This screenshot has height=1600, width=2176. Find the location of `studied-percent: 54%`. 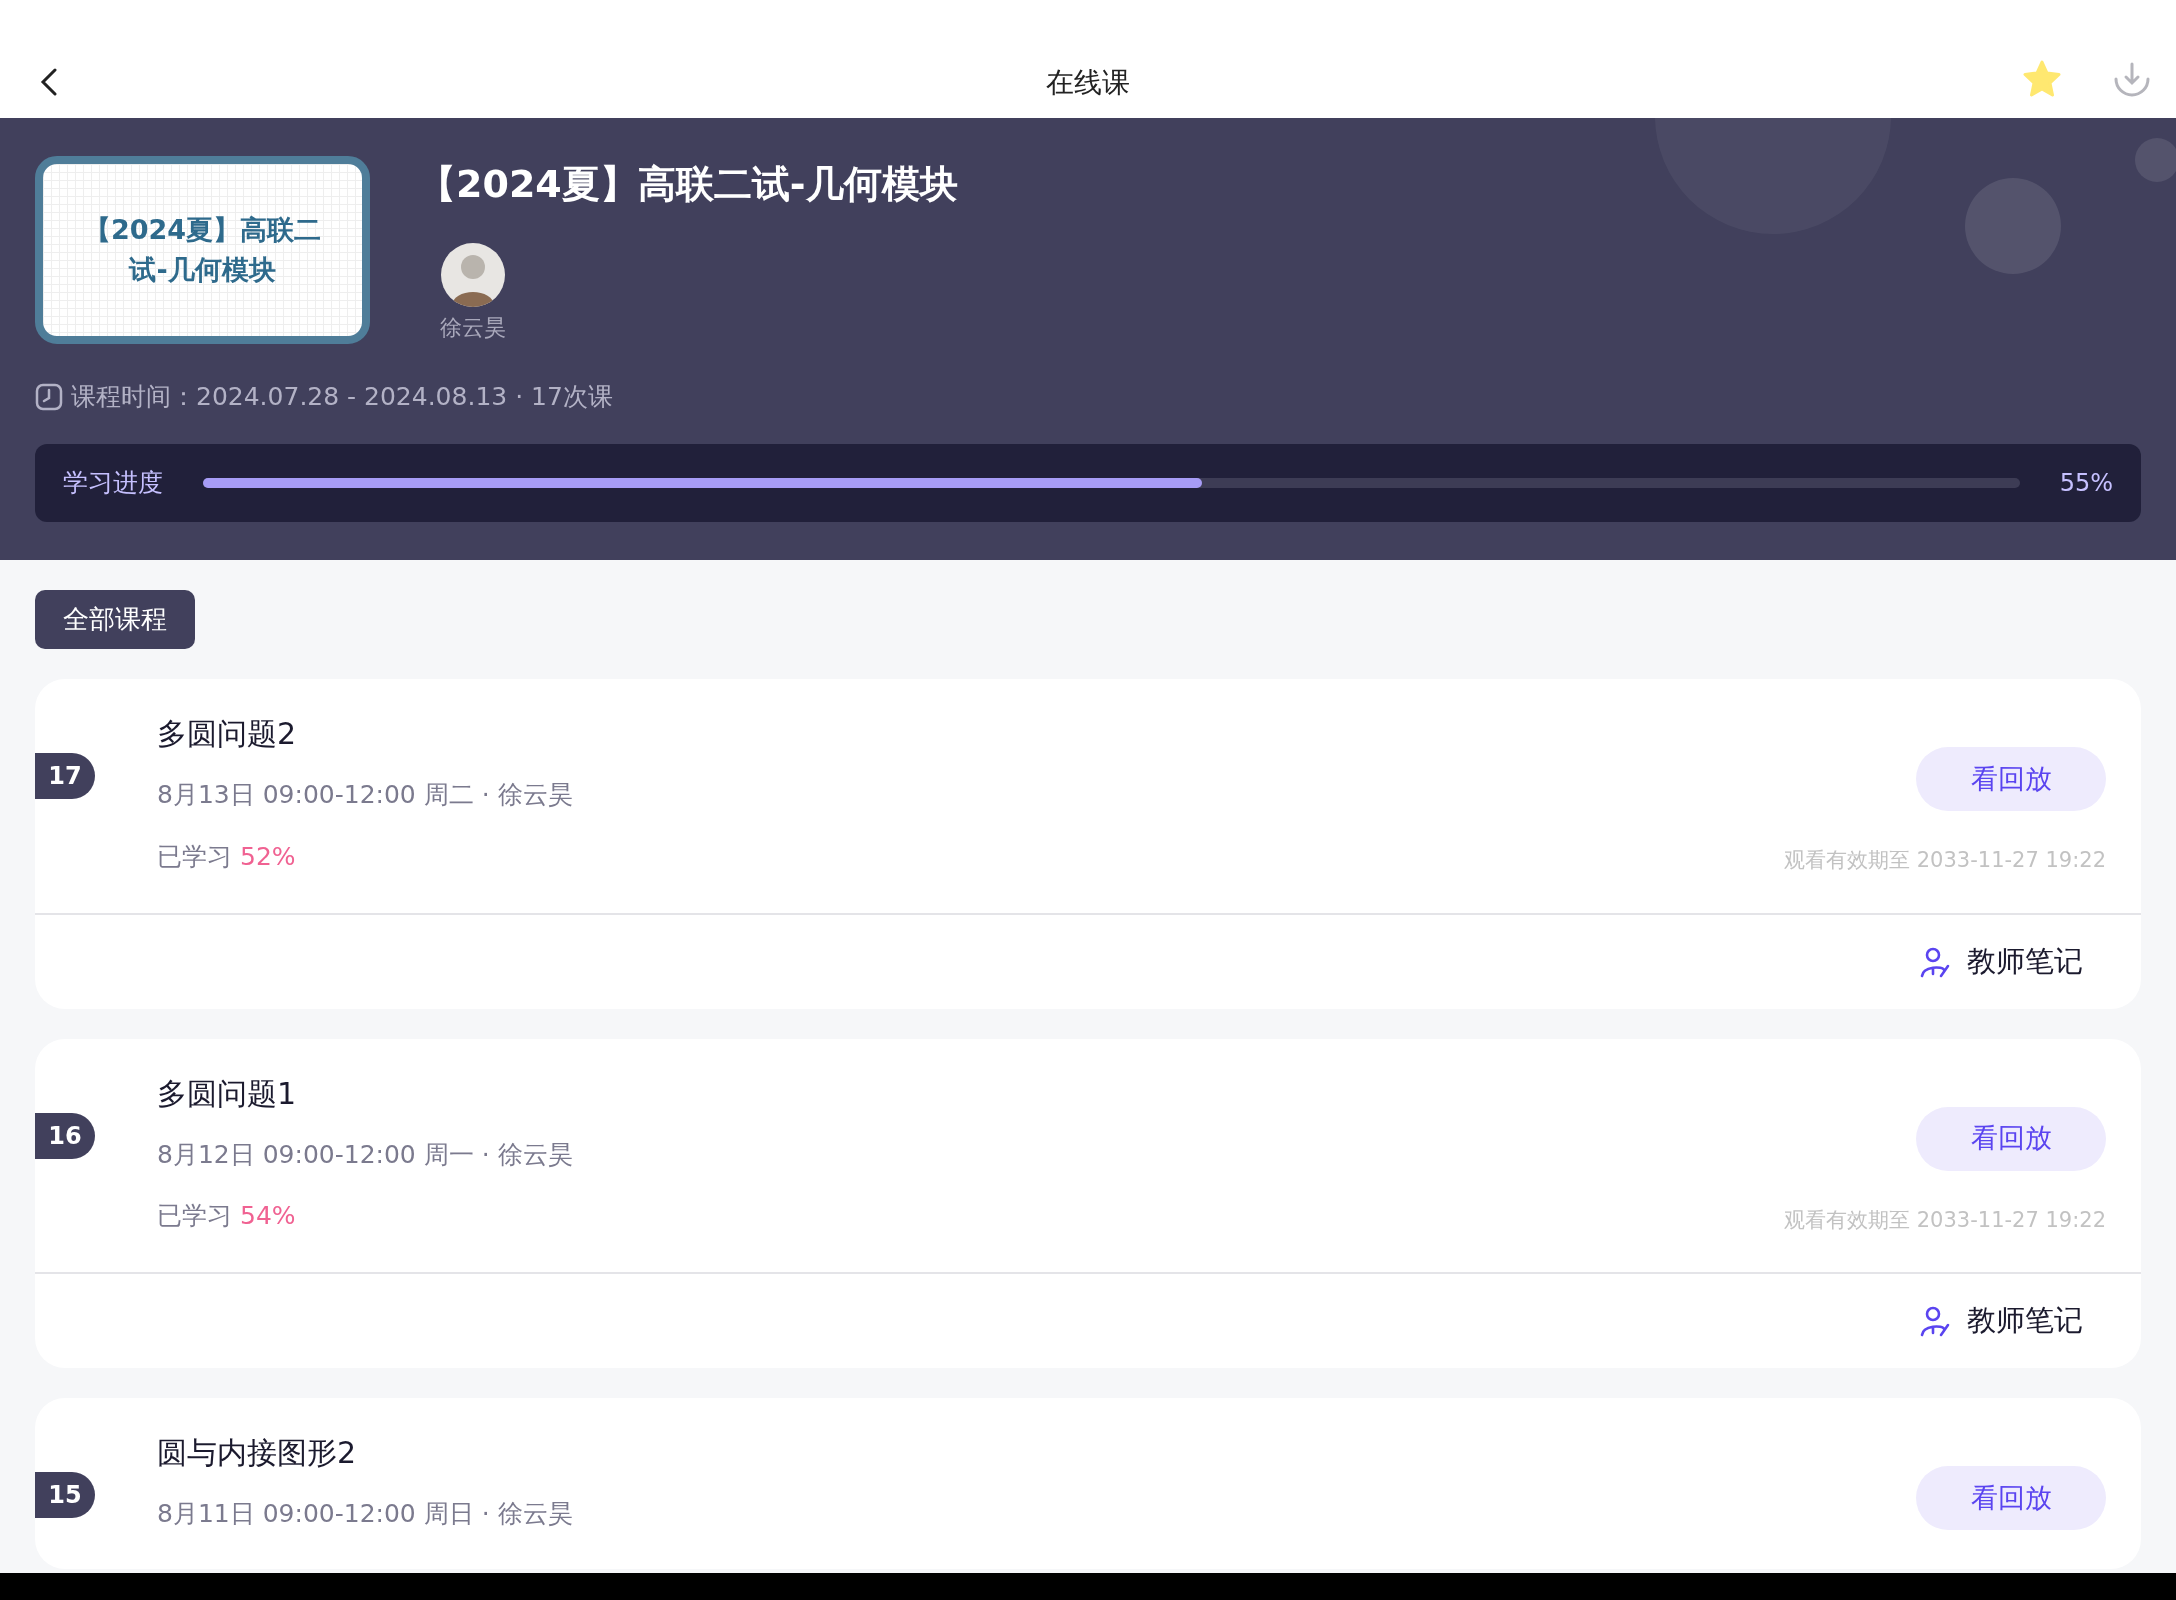

studied-percent: 54% is located at coordinates (268, 1216).